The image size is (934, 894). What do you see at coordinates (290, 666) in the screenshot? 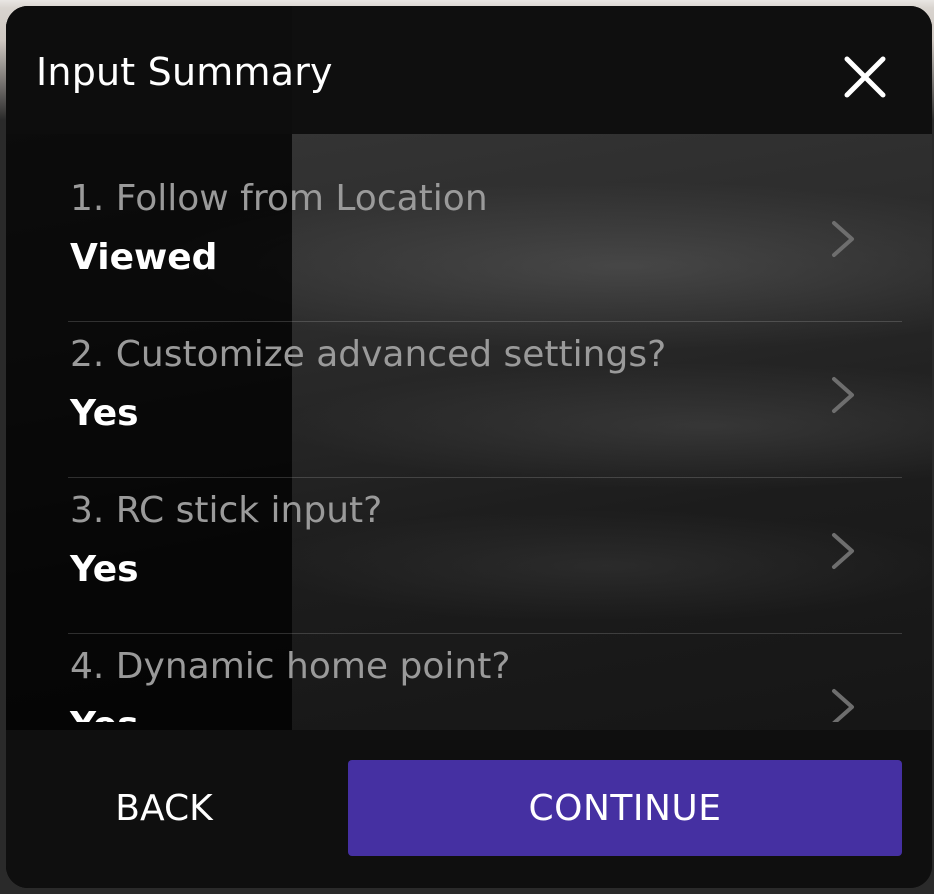
I see `summary-item-question: 4. Dynamic home point?` at bounding box center [290, 666].